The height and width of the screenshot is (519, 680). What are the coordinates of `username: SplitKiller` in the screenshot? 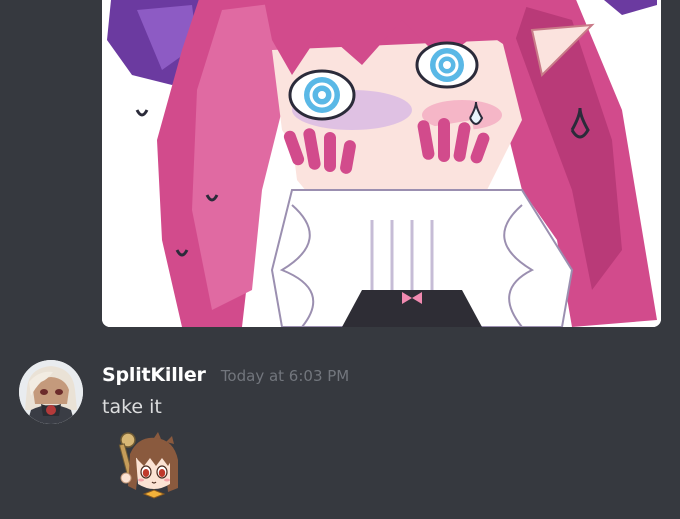 It's located at (154, 375).